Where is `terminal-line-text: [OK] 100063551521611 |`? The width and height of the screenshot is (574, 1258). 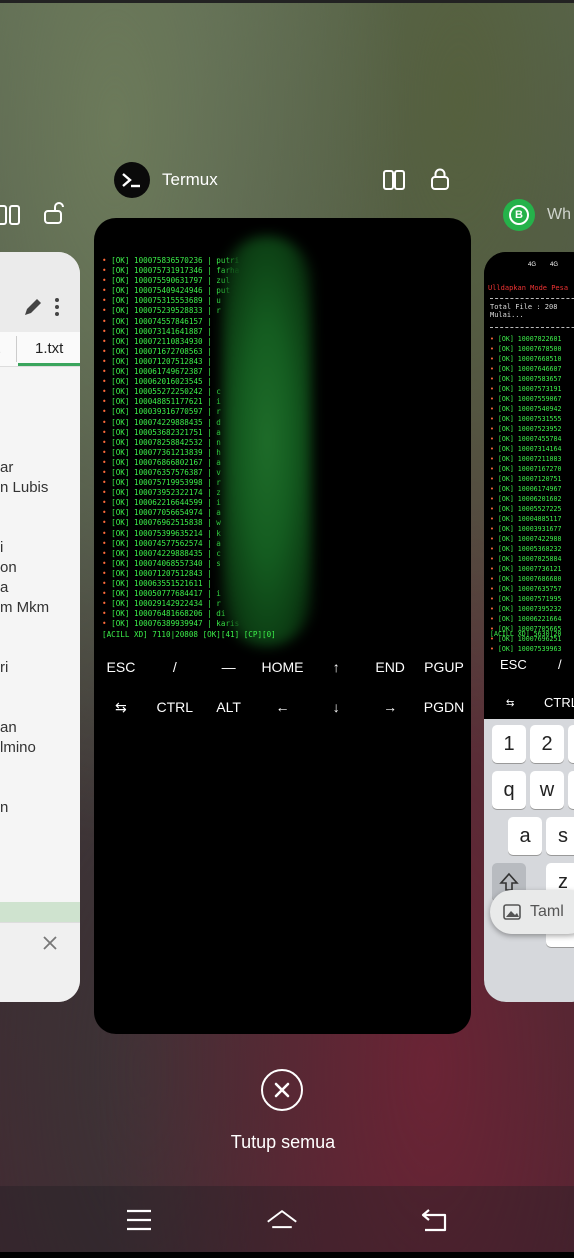
terminal-line-text: [OK] 100063551521611 | is located at coordinates (161, 583).